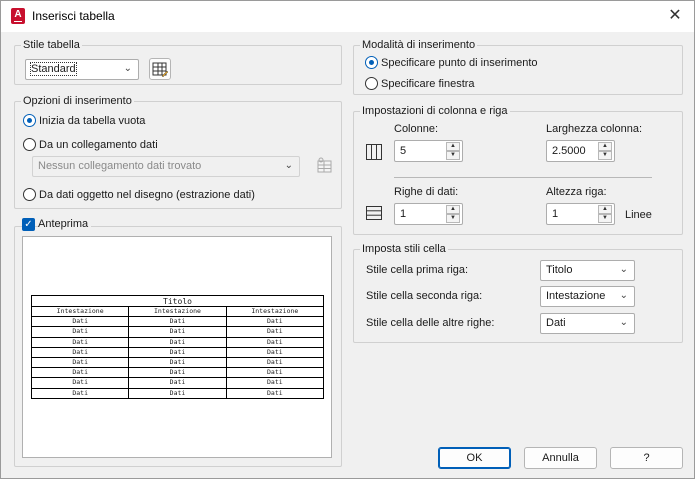 Image resolution: width=695 pixels, height=479 pixels. What do you see at coordinates (474, 458) in the screenshot?
I see `ok-button: OK` at bounding box center [474, 458].